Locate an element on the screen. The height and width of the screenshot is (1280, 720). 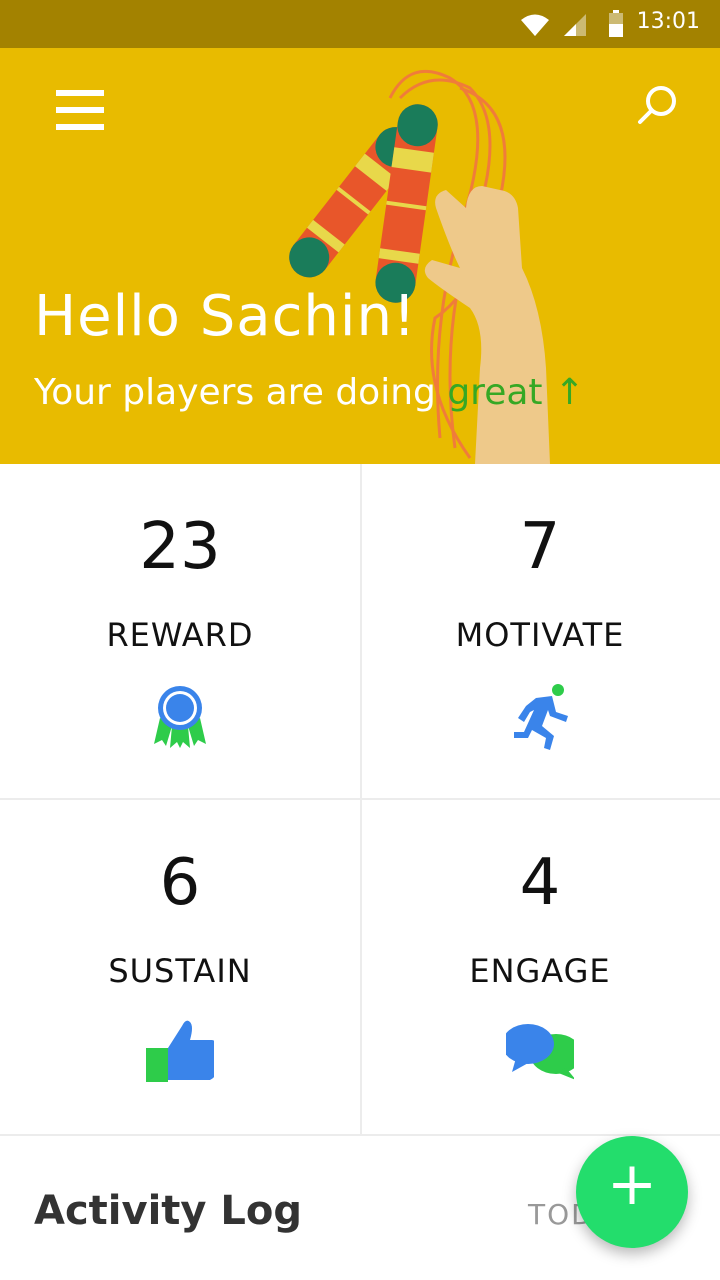
plus-icon: + is located at coordinates (632, 1184).